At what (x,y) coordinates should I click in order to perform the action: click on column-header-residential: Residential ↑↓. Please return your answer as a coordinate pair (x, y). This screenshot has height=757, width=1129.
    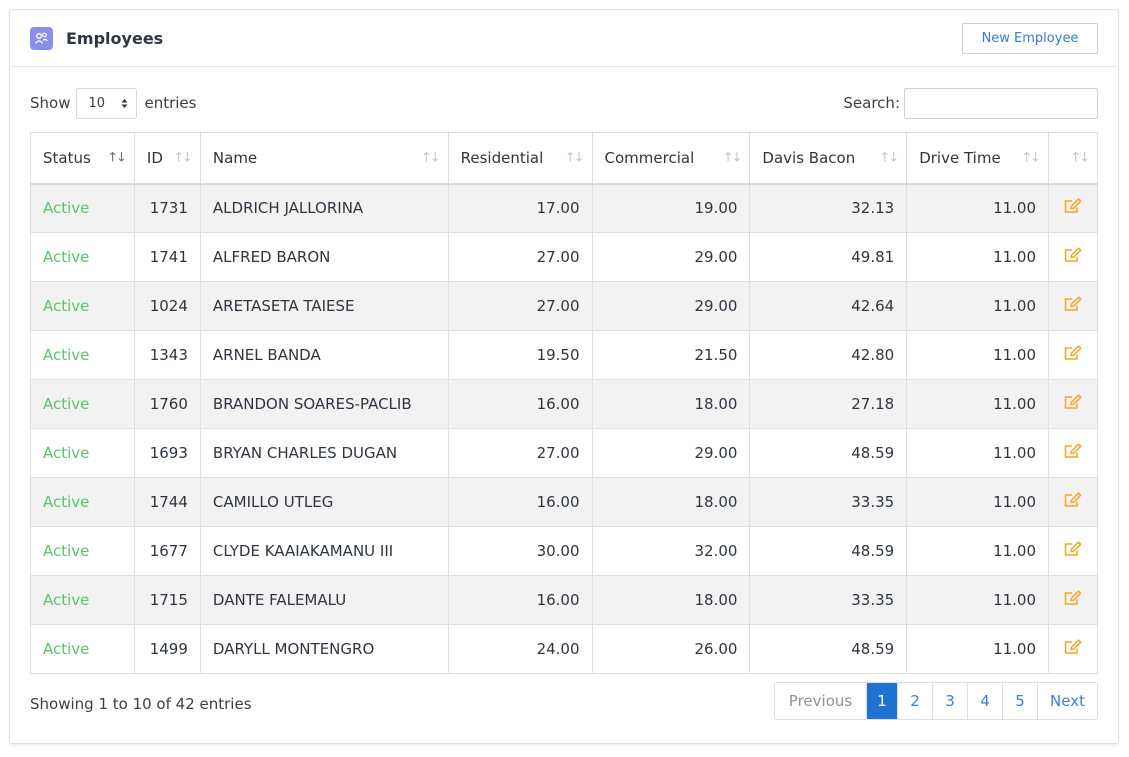
    Looking at the image, I should click on (520, 158).